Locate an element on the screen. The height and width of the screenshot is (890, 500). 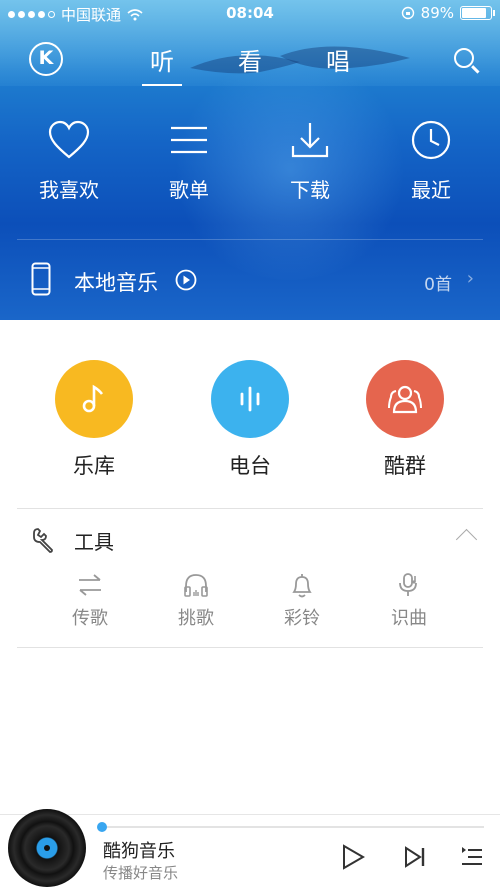
radio-circle is located at coordinates (250, 399).